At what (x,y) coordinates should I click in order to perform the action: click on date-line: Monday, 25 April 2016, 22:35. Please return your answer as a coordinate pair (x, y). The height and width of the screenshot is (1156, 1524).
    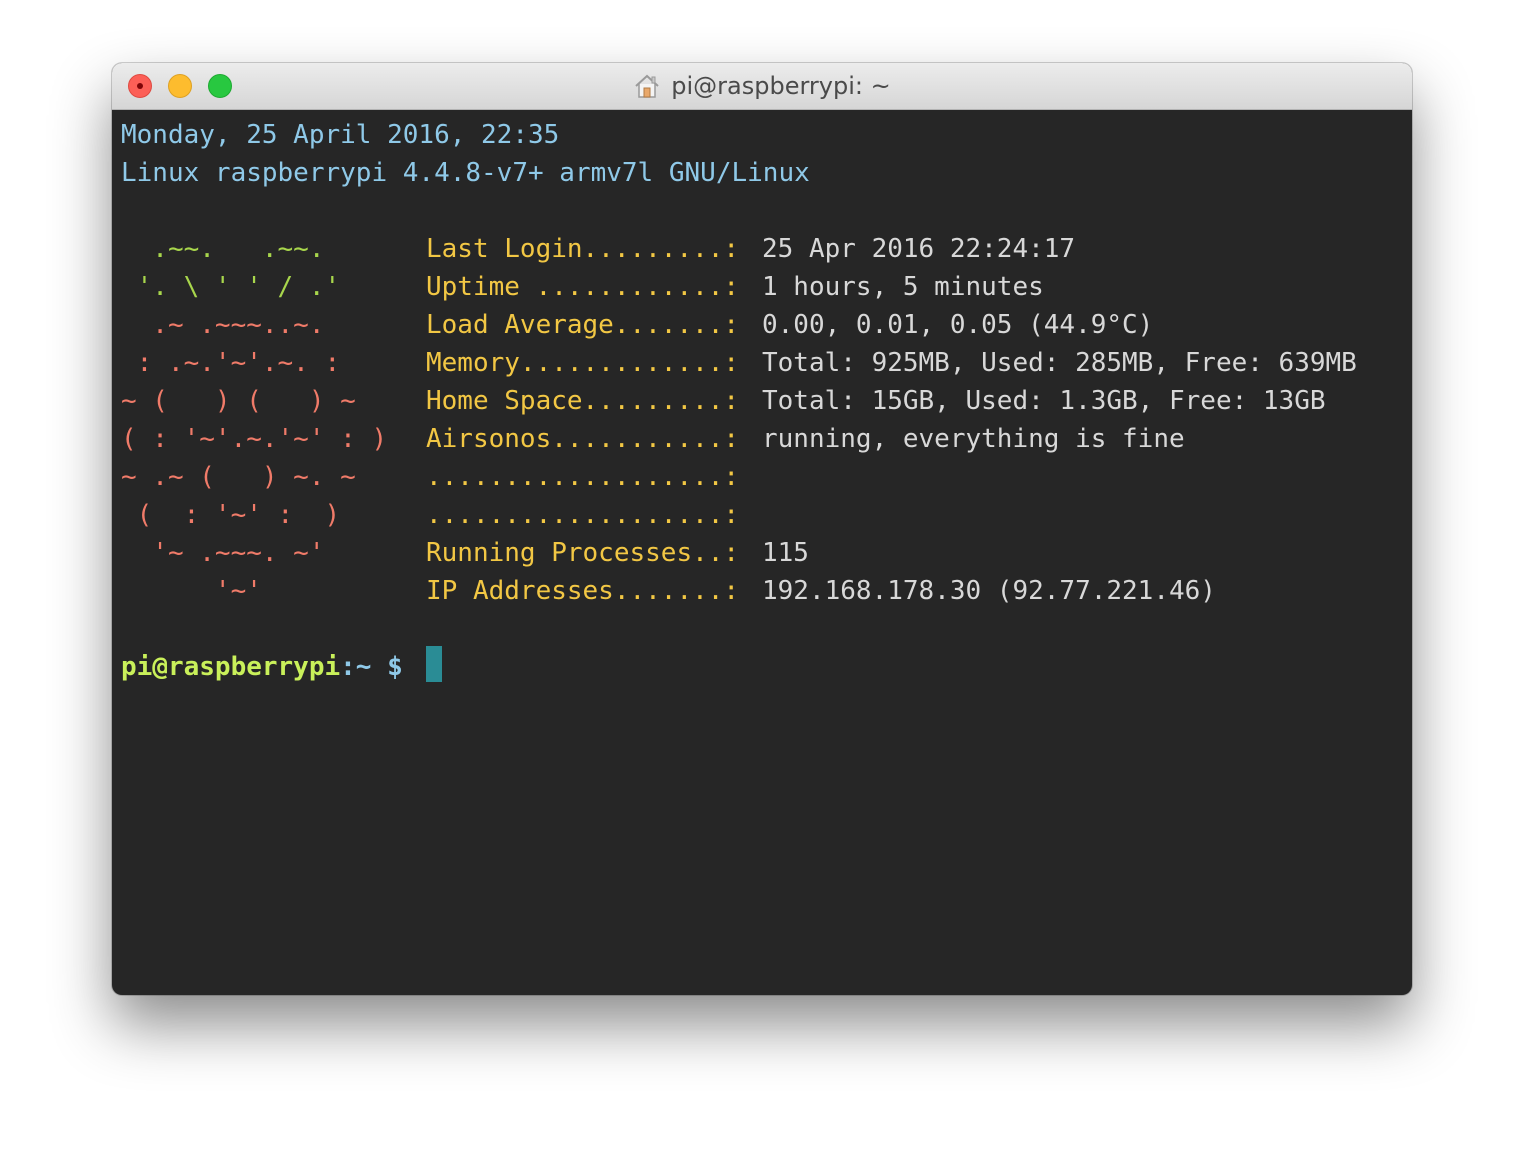
    Looking at the image, I should click on (340, 135).